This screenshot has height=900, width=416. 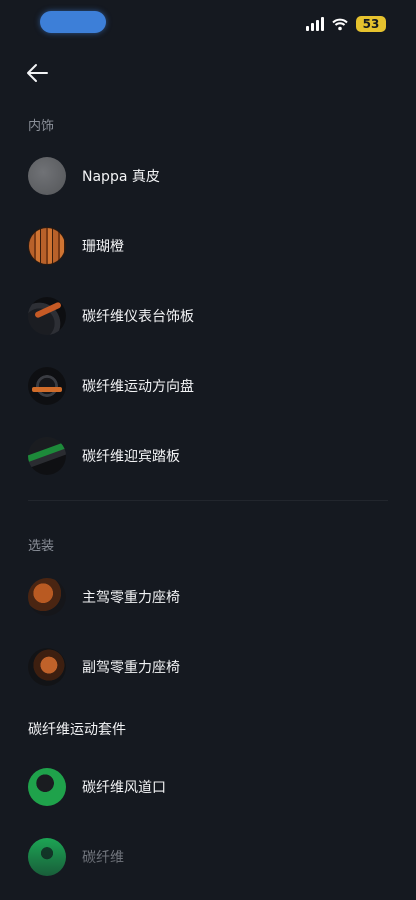 I want to click on gray-leather-swatch-icon, so click(x=47, y=176).